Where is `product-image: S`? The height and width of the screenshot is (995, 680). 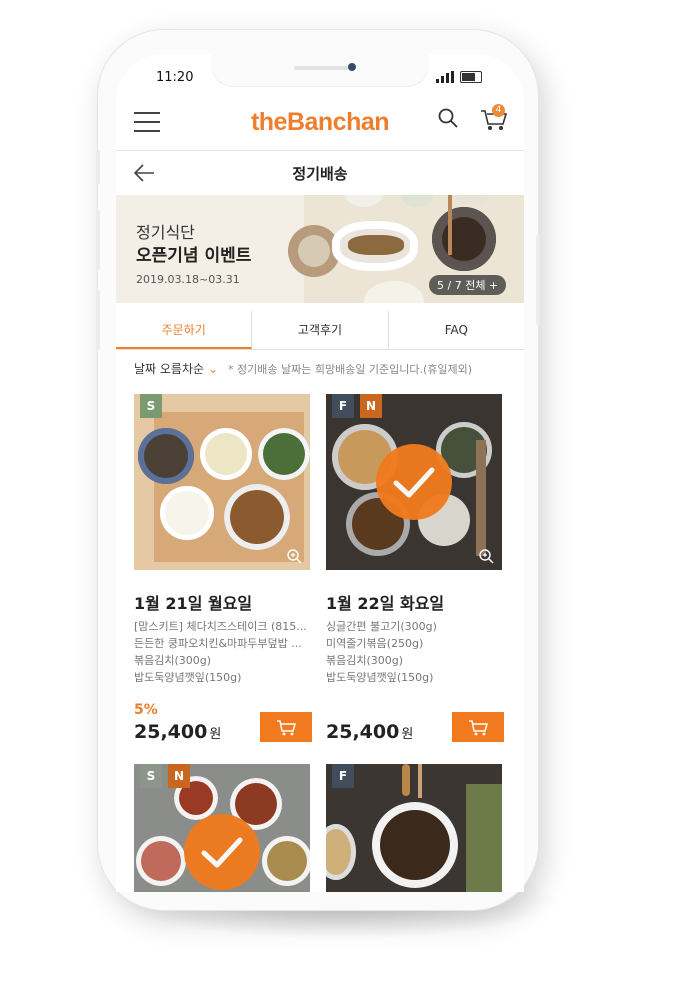
product-image: S is located at coordinates (222, 482).